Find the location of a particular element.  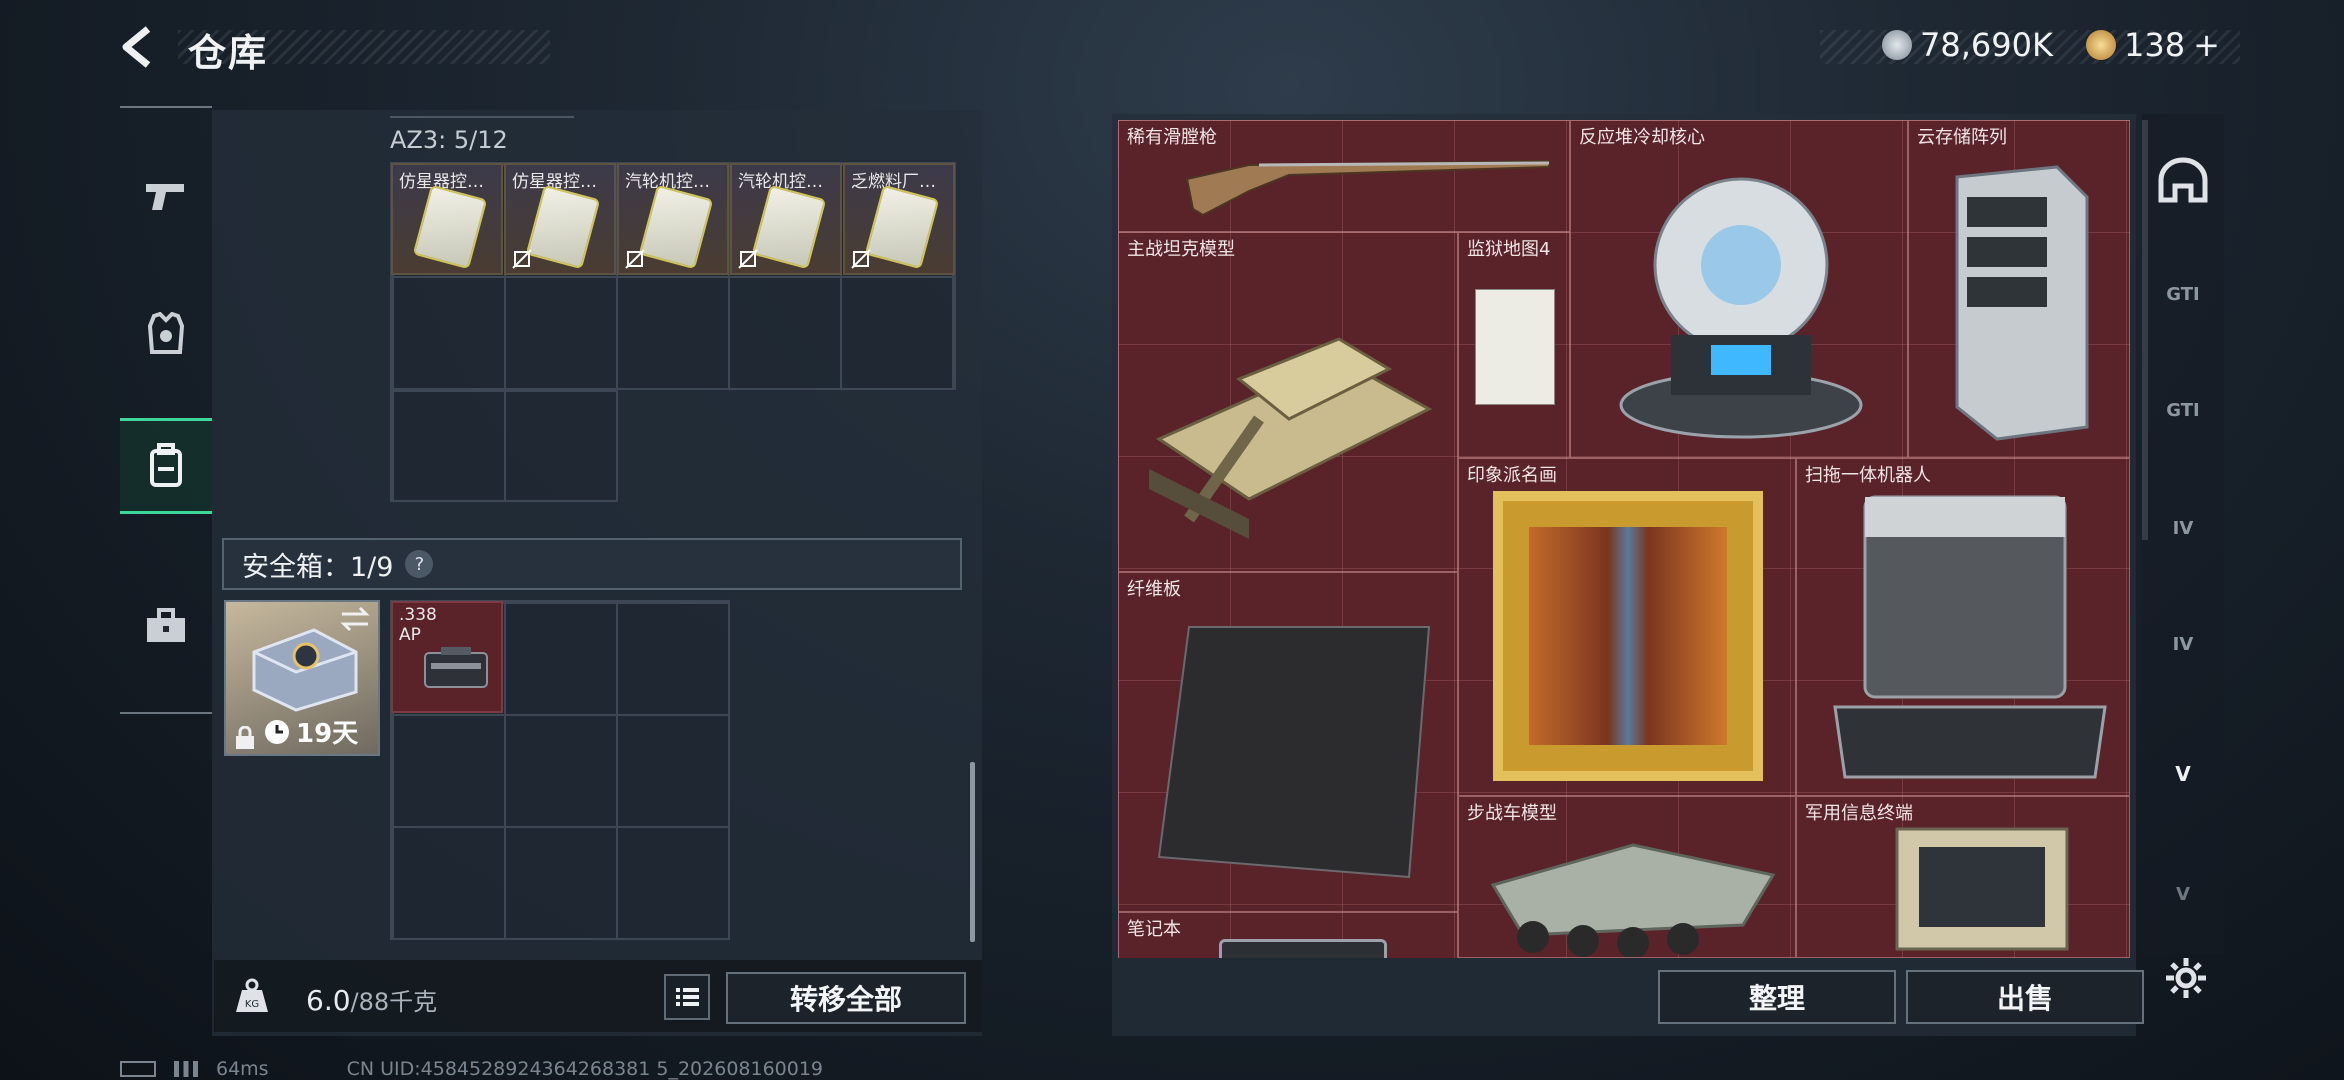

safe-box-timer: 19天 is located at coordinates (311, 731).